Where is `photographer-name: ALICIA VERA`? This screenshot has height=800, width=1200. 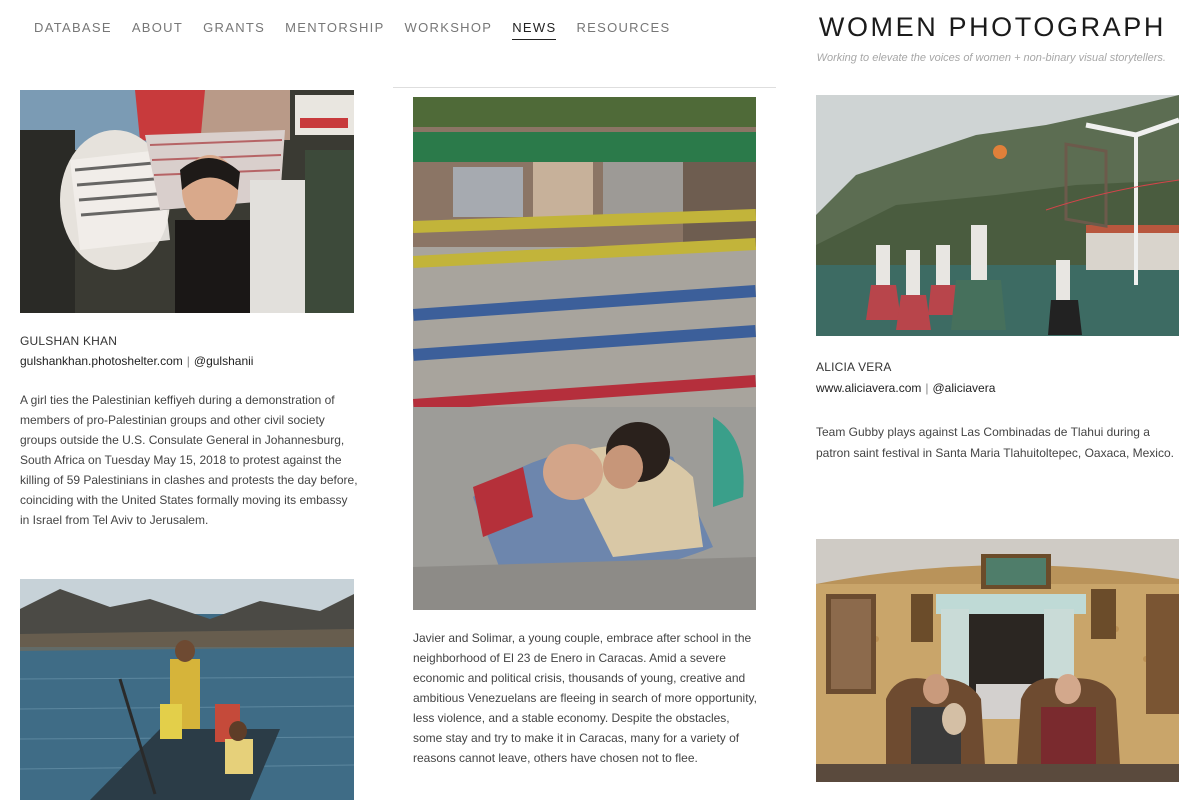
photographer-name: ALICIA VERA is located at coordinates (854, 367).